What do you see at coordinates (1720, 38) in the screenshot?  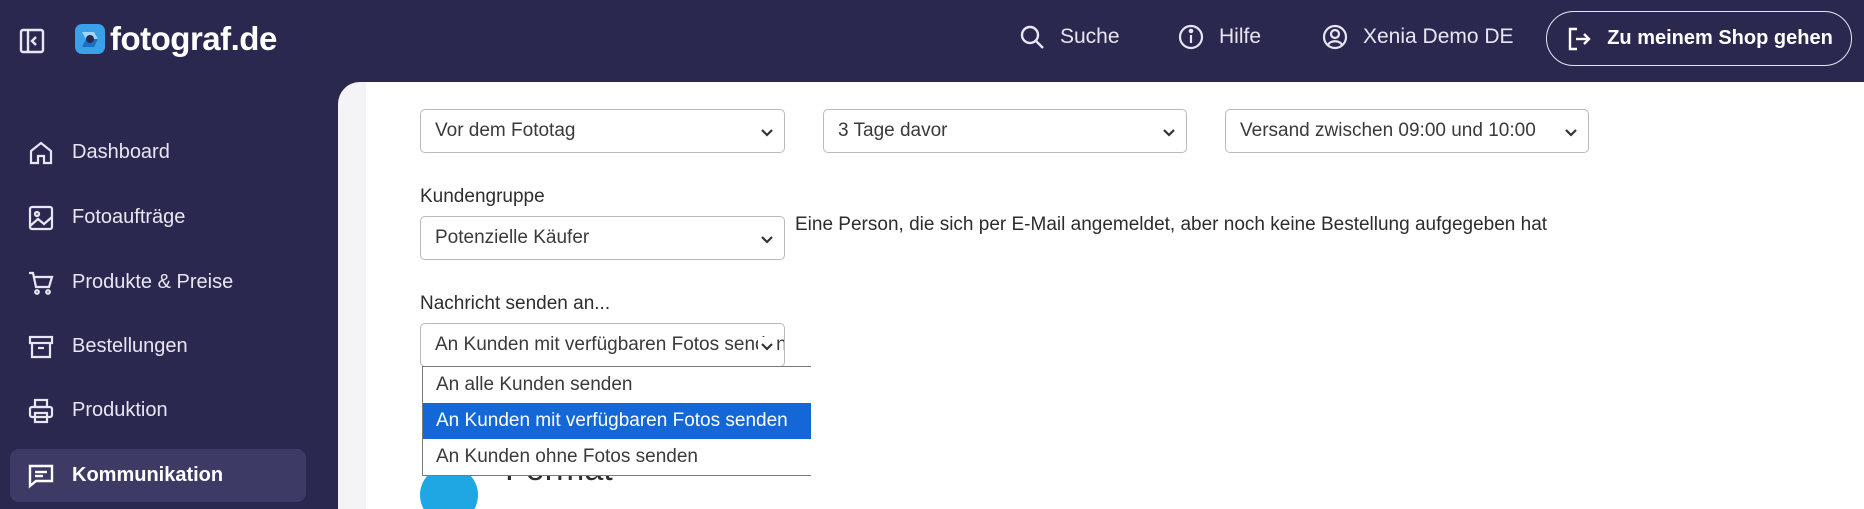 I see `go-to-shop-label: Zu meinem Shop gehen` at bounding box center [1720, 38].